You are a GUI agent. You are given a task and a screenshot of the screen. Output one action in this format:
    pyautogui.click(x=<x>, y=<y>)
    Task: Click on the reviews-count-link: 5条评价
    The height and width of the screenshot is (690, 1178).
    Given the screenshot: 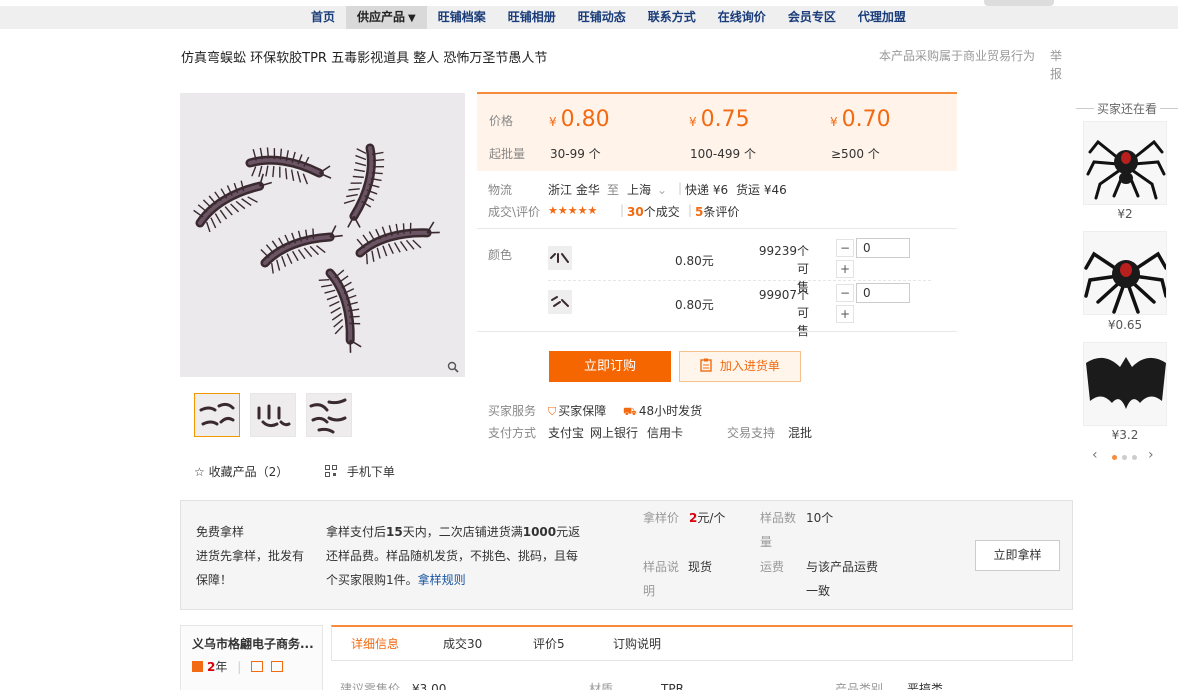 What is the action you would take?
    pyautogui.click(x=717, y=211)
    